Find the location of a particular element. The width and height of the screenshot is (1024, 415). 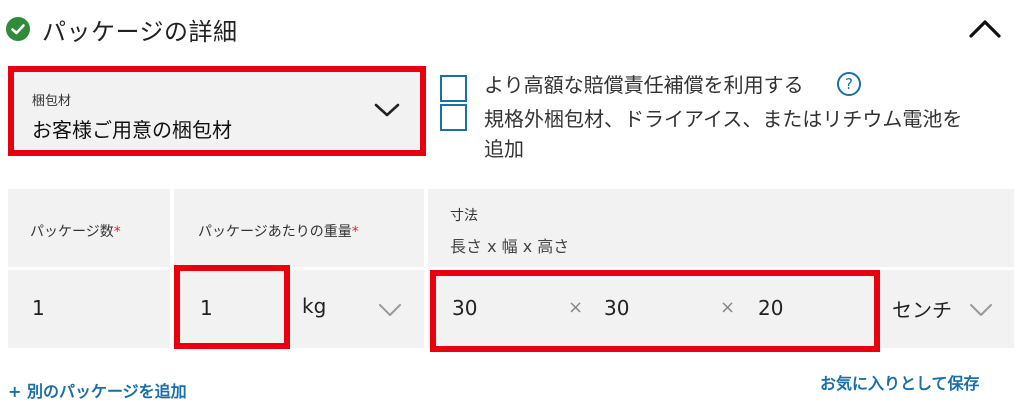

header-weight: パッケージあたりの重量* is located at coordinates (299, 228).